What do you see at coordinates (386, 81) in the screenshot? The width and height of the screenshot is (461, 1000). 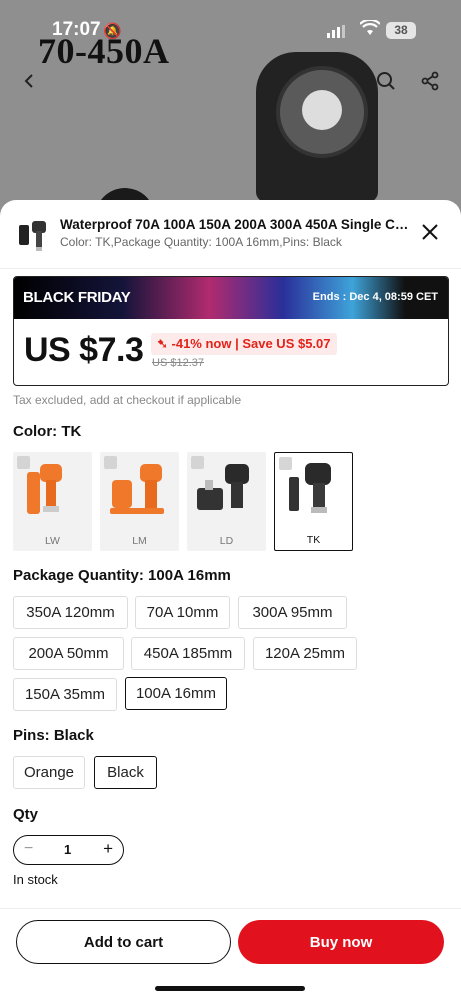 I see `search-icon` at bounding box center [386, 81].